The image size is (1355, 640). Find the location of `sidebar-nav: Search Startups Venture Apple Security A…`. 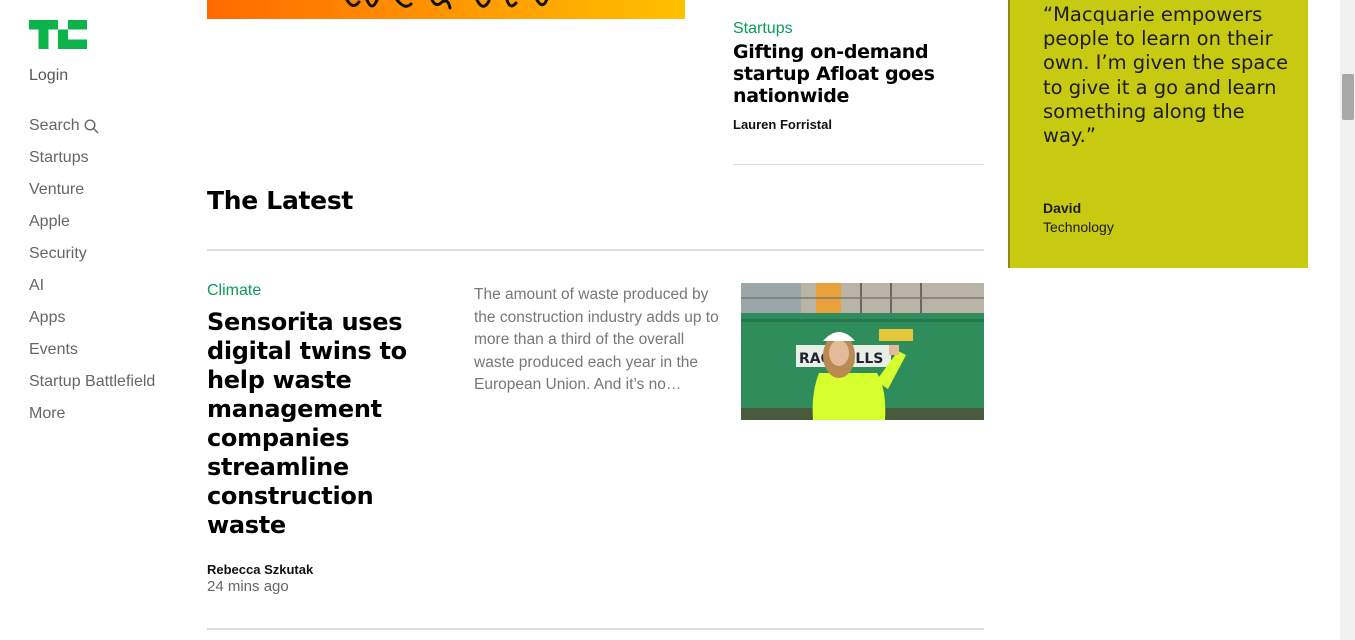

sidebar-nav: Search Startups Venture Apple Security A… is located at coordinates (92, 277).